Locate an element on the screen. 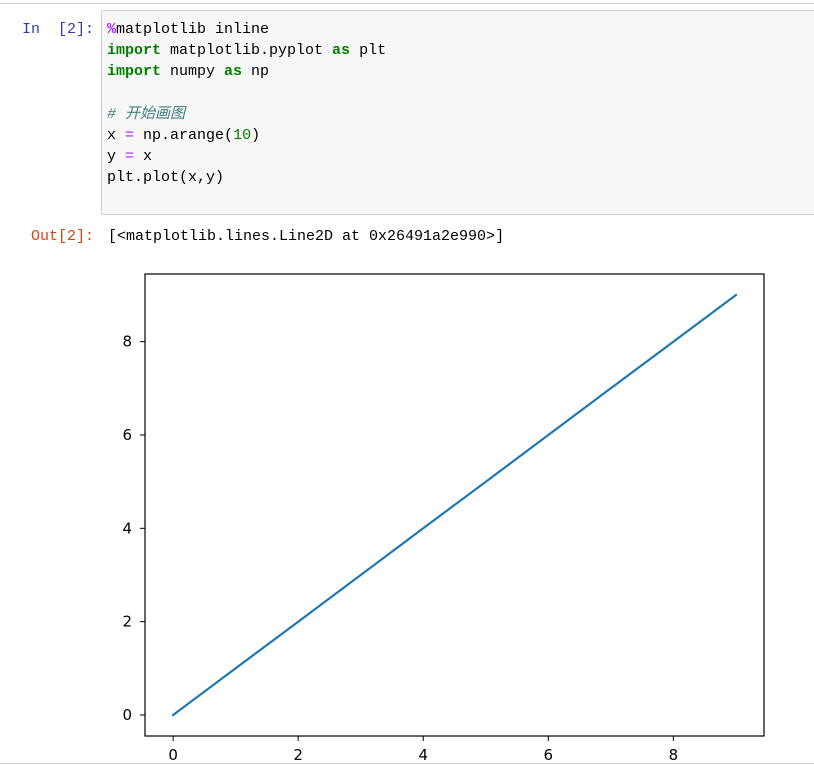  y-tick-label: 2 is located at coordinates (127, 622).